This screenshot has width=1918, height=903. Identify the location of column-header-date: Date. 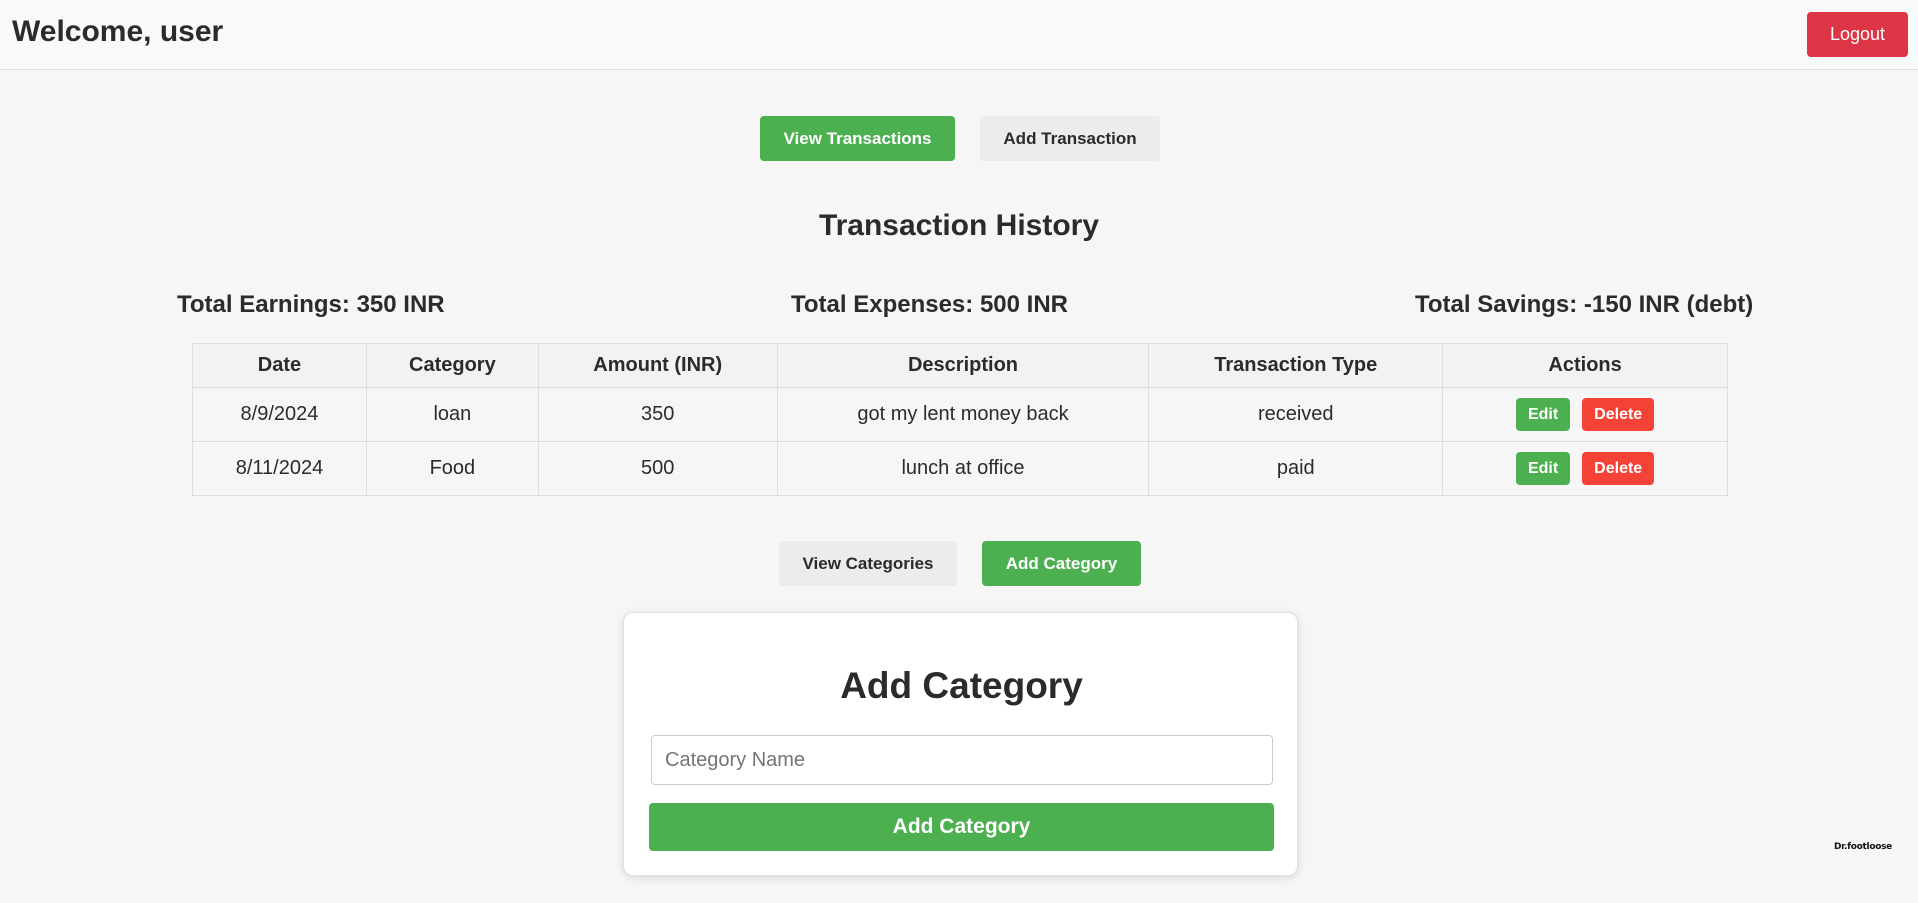
(279, 365).